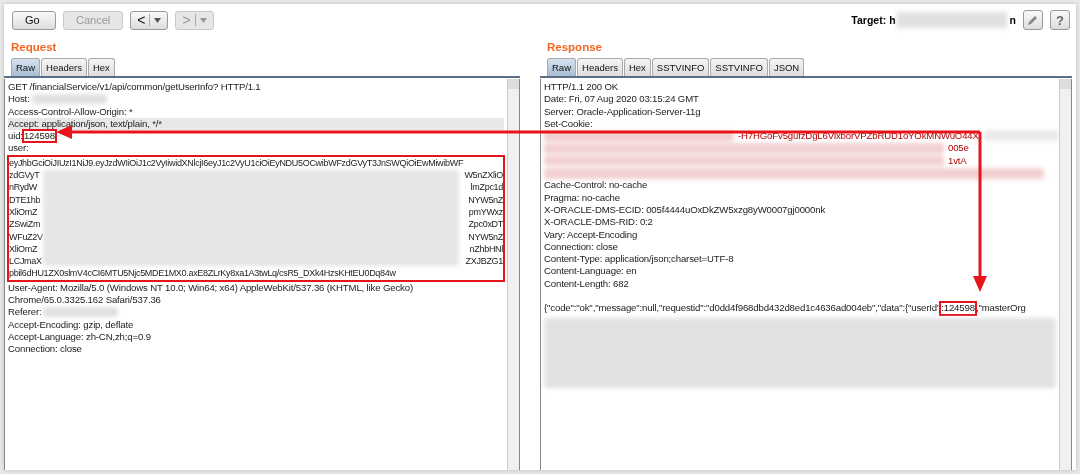 Image resolution: width=1080 pixels, height=474 pixels. Describe the element at coordinates (71, 111) in the screenshot. I see `text-line: Access-Control-Allow-Origin: *` at that location.